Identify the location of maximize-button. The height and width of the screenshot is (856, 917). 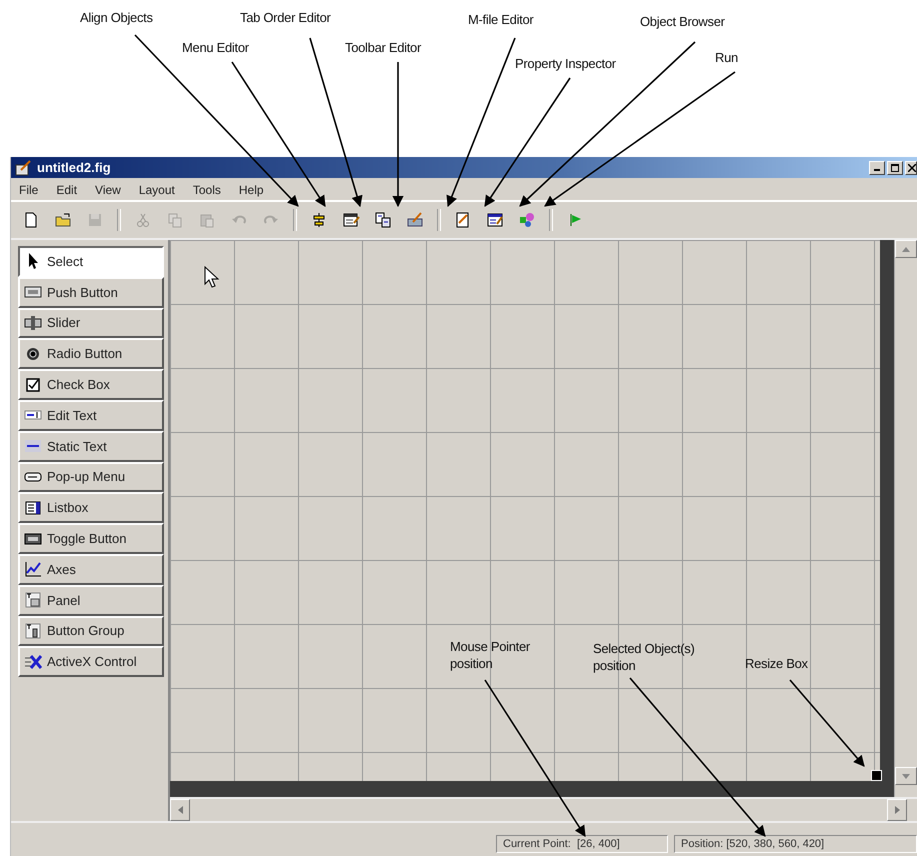
(895, 167).